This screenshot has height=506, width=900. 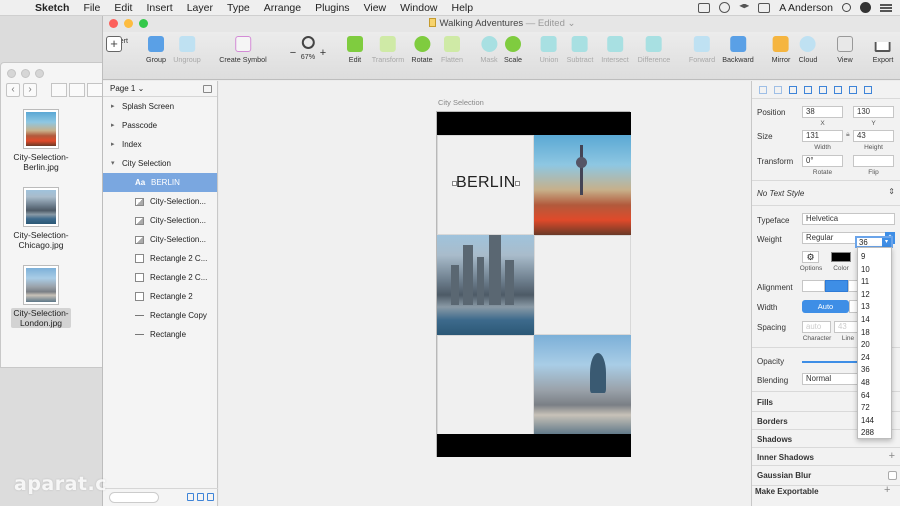 What do you see at coordinates (813, 286) in the screenshot?
I see `text-align-left-button` at bounding box center [813, 286].